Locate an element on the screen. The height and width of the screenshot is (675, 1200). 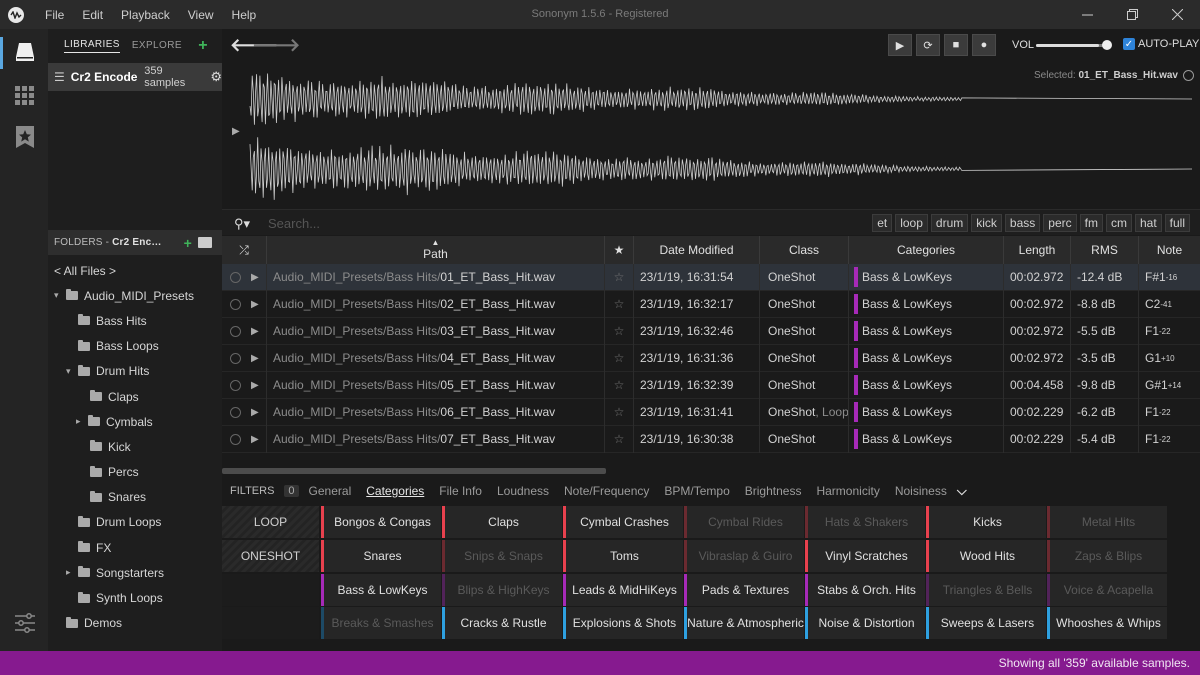
tag-chip: full is located at coordinates (1177, 223).